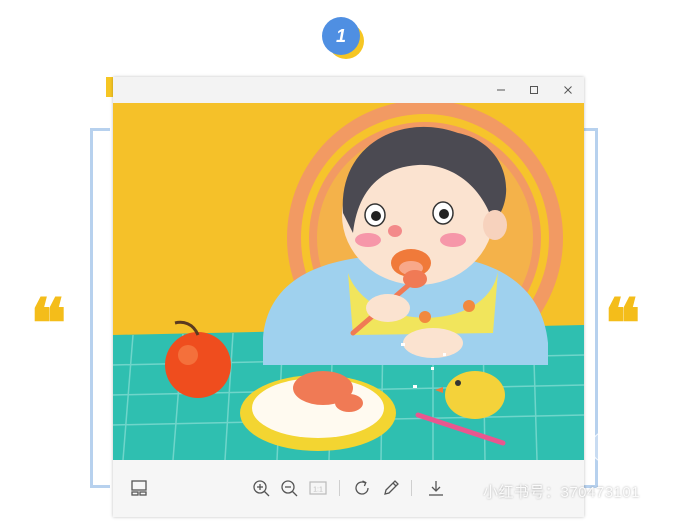 The width and height of the screenshot is (696, 521). I want to click on step-number-badge: 1, so click(346, 39).